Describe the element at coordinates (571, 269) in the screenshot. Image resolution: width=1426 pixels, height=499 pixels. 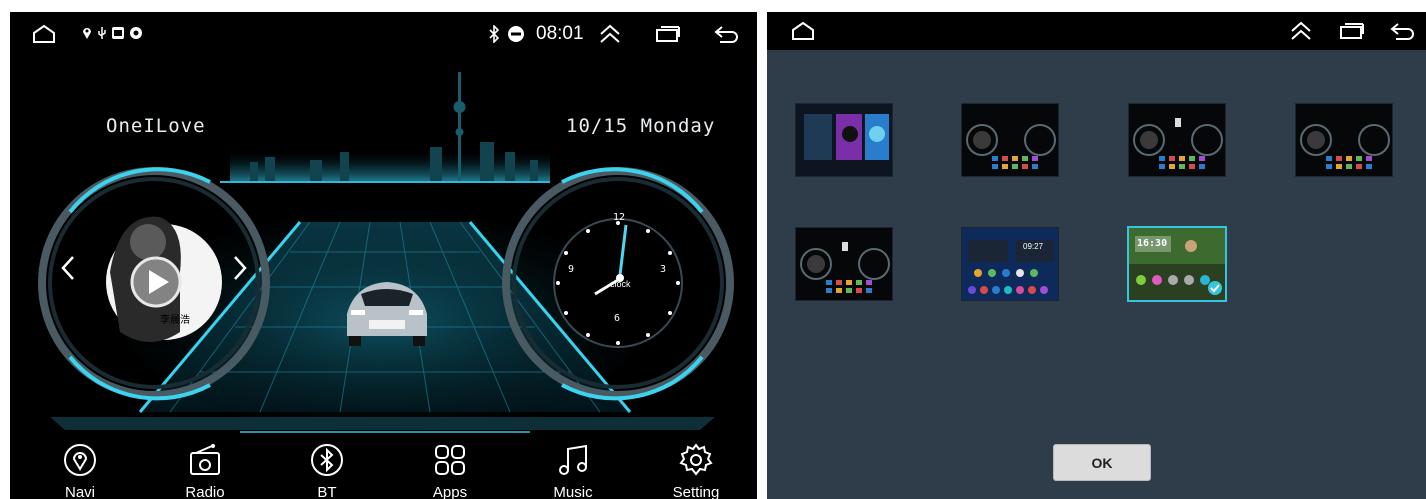
I see `clock-number-9: 9` at that location.